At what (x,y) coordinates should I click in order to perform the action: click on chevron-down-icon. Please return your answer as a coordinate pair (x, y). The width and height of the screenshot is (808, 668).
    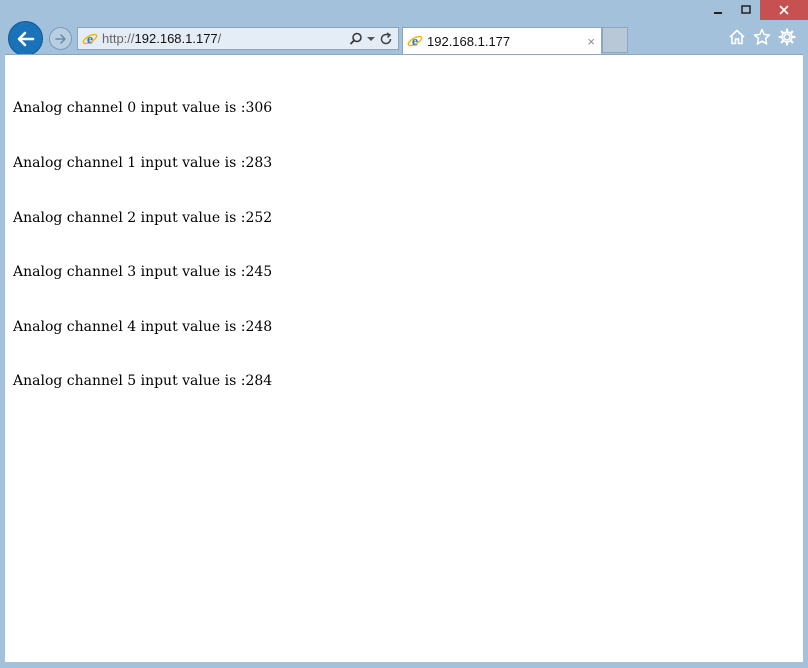
    Looking at the image, I should click on (371, 39).